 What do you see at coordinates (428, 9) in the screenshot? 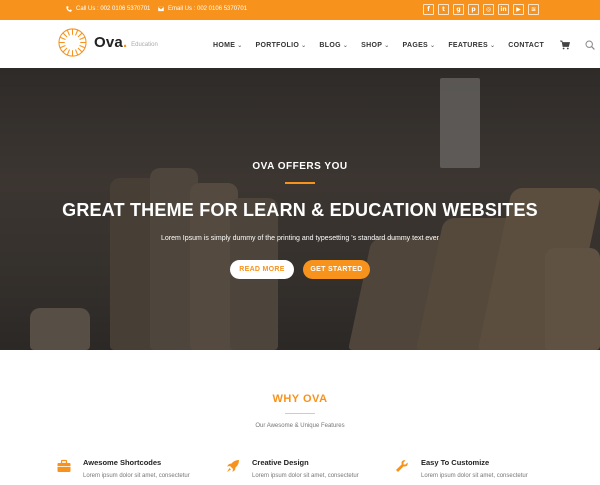
I see `facebook-icon: f` at bounding box center [428, 9].